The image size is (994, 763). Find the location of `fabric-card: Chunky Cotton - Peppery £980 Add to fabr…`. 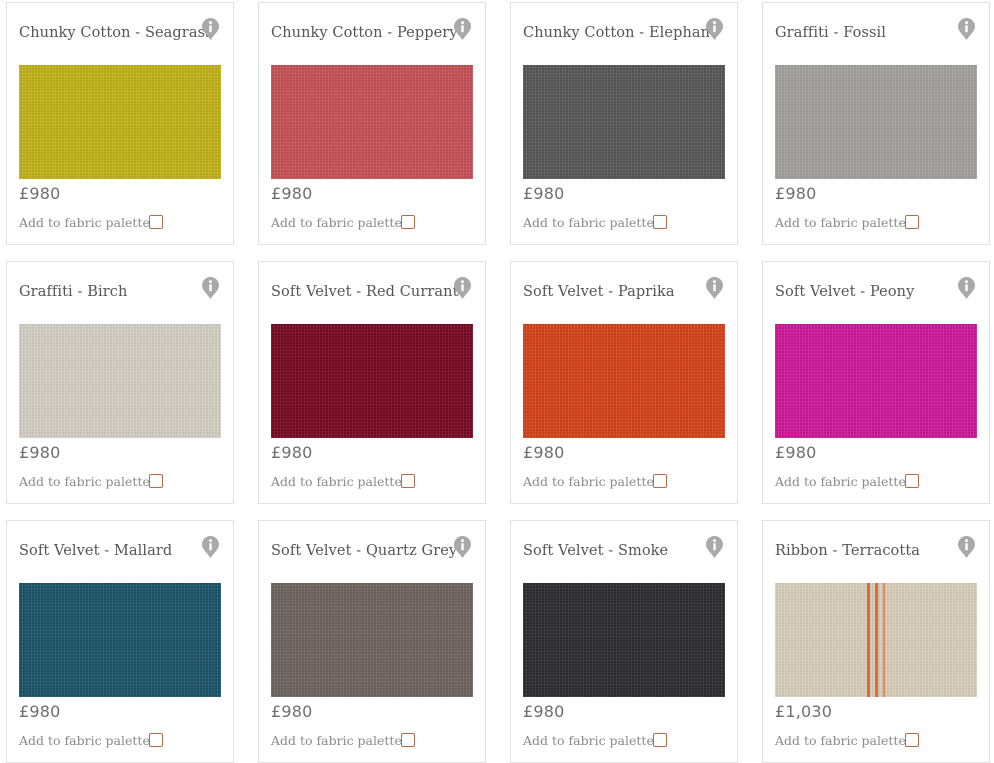

fabric-card: Chunky Cotton - Peppery £980 Add to fabr… is located at coordinates (372, 123).